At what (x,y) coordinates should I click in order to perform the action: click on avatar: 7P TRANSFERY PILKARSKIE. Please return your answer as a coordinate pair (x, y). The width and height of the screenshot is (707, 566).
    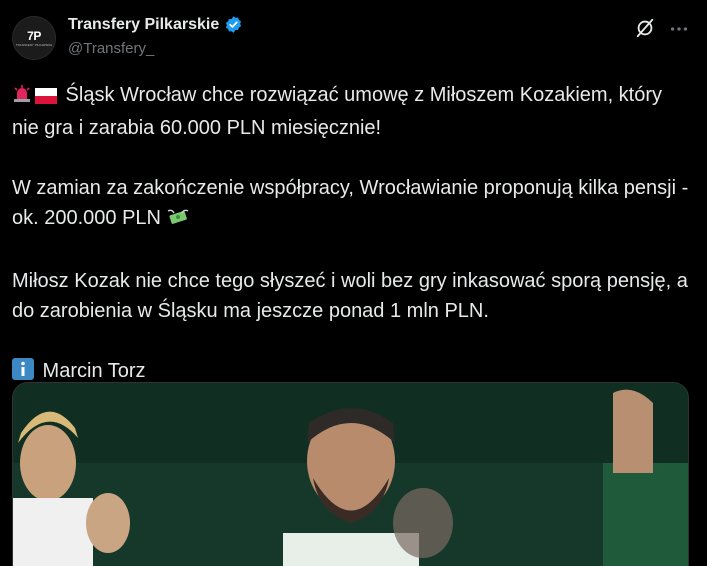
    Looking at the image, I should click on (34, 38).